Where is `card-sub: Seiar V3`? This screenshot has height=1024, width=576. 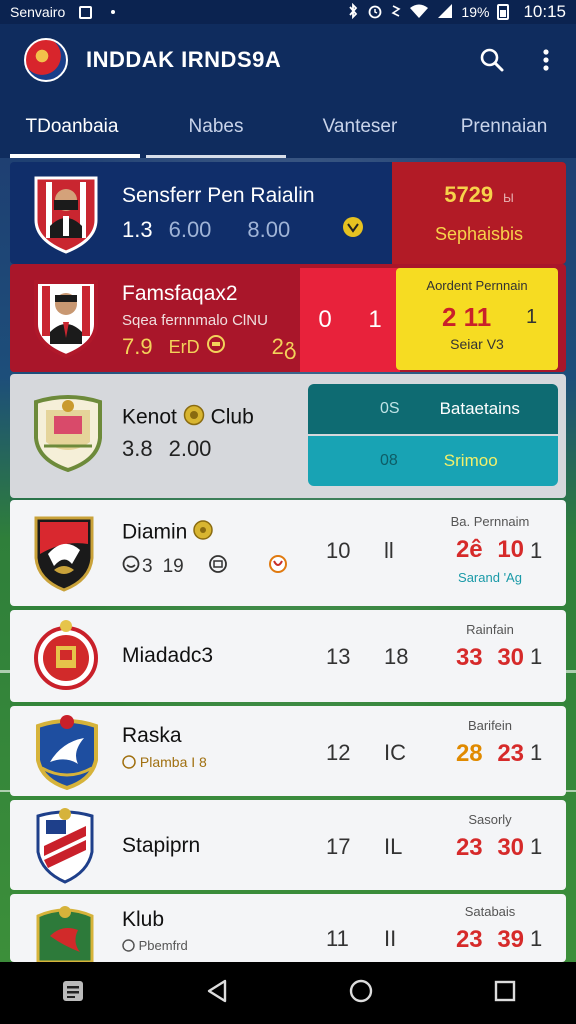
card-sub: Seiar V3 is located at coordinates (477, 344).